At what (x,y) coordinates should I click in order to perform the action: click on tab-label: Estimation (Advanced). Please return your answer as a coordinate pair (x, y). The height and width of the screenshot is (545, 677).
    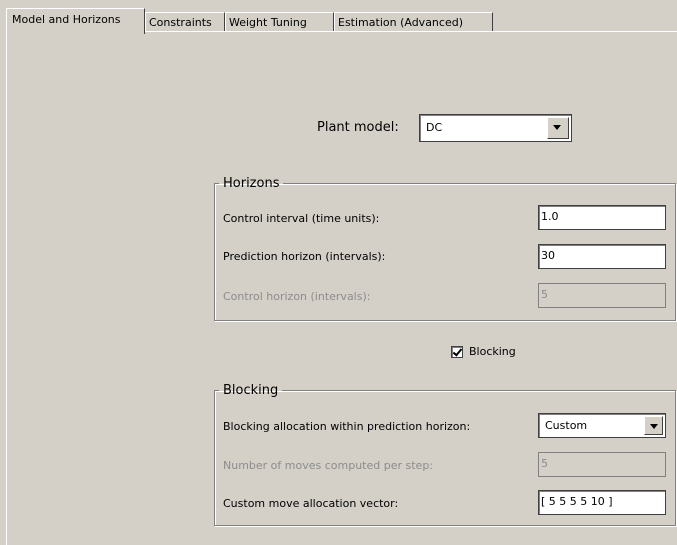
    Looking at the image, I should click on (400, 22).